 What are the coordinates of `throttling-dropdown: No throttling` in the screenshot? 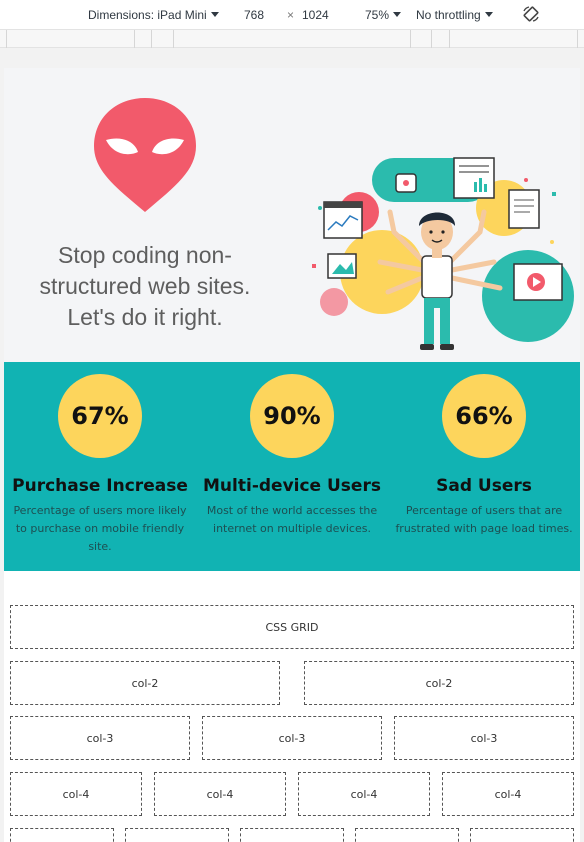 It's located at (454, 15).